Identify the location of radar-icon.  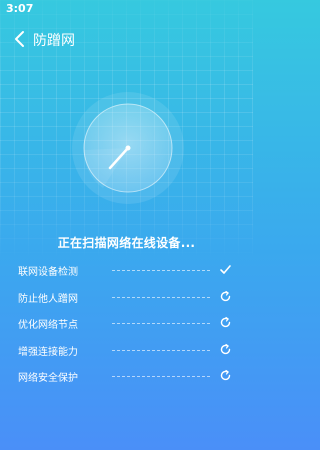
(128, 148).